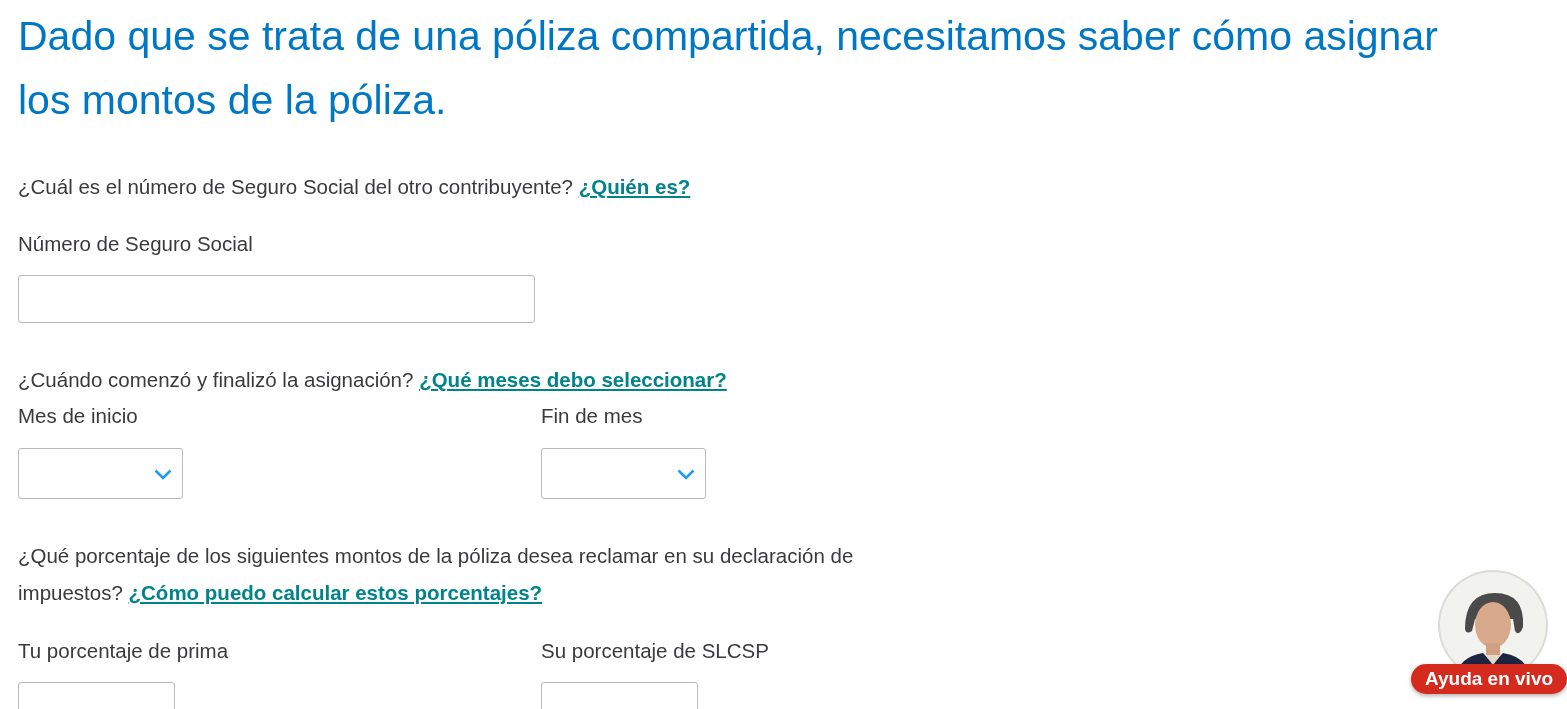  I want to click on question-text: ¿Qué porcentaje de los siguientes montos de la póliza desea reclamar en su declaración de impuestos? ¿Cómo puedo calcular estos porcentajes?, so click(436, 574).